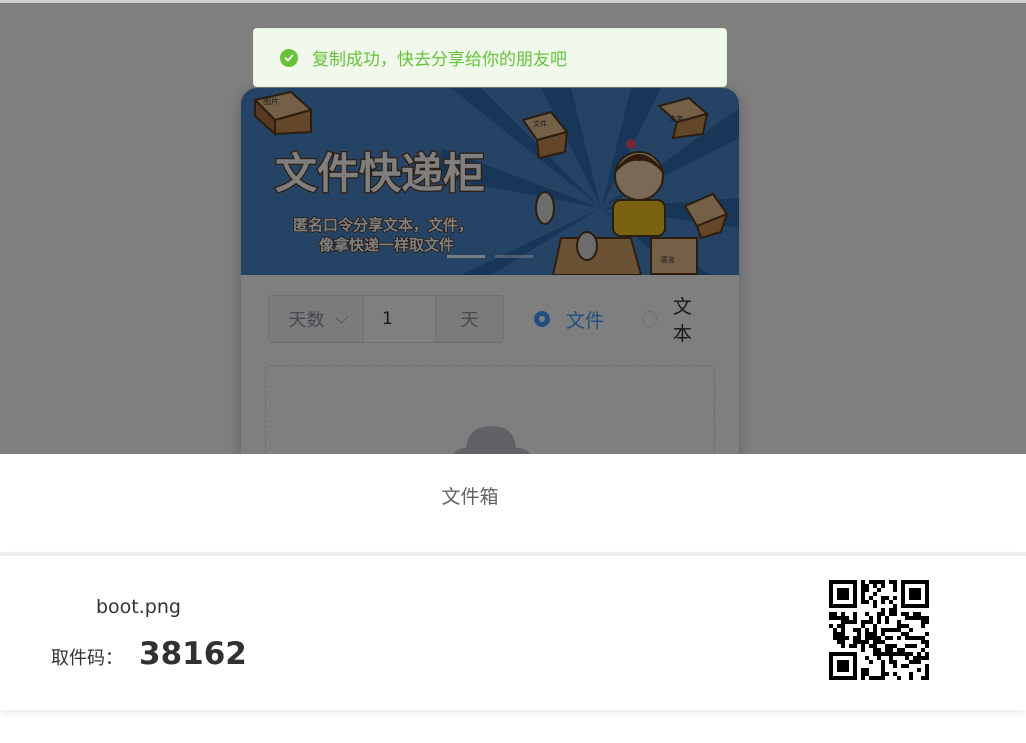 This screenshot has height=743, width=1026. I want to click on qr-code-icon, so click(879, 630).